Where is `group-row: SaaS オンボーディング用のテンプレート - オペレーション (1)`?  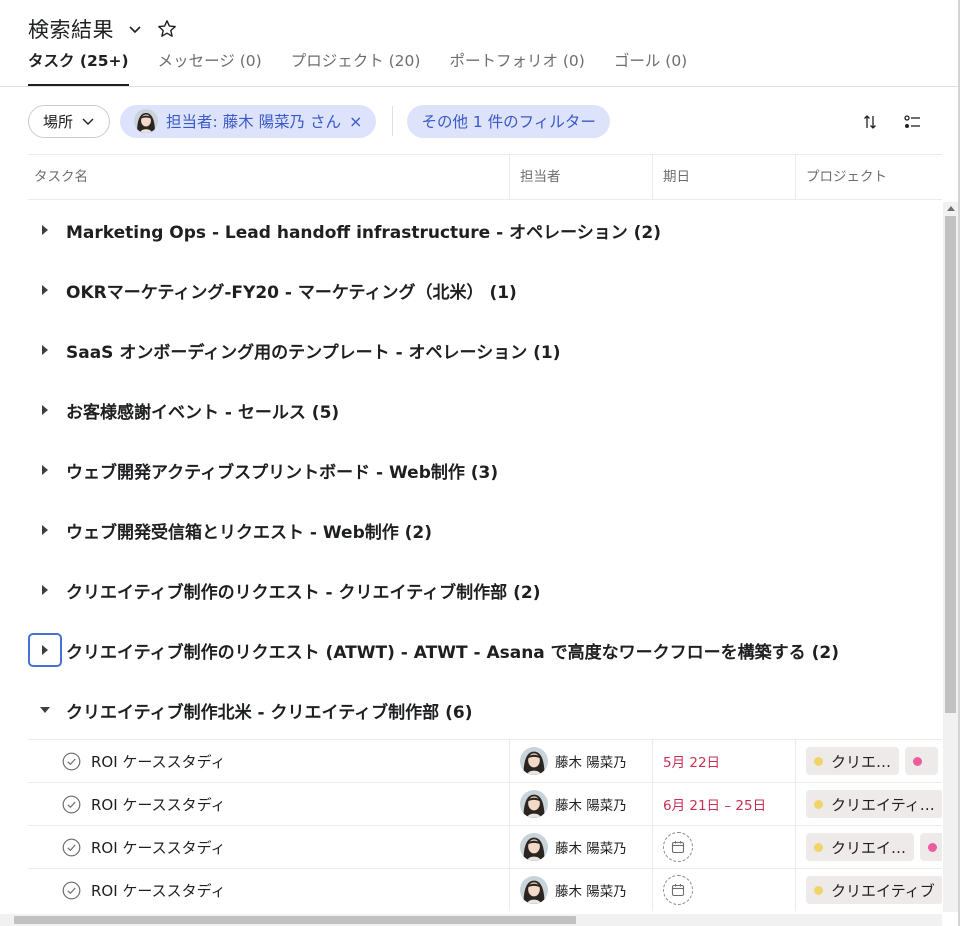
group-row: SaaS オンボーディング用のテンプレート - オペレーション (1) is located at coordinates (485, 350).